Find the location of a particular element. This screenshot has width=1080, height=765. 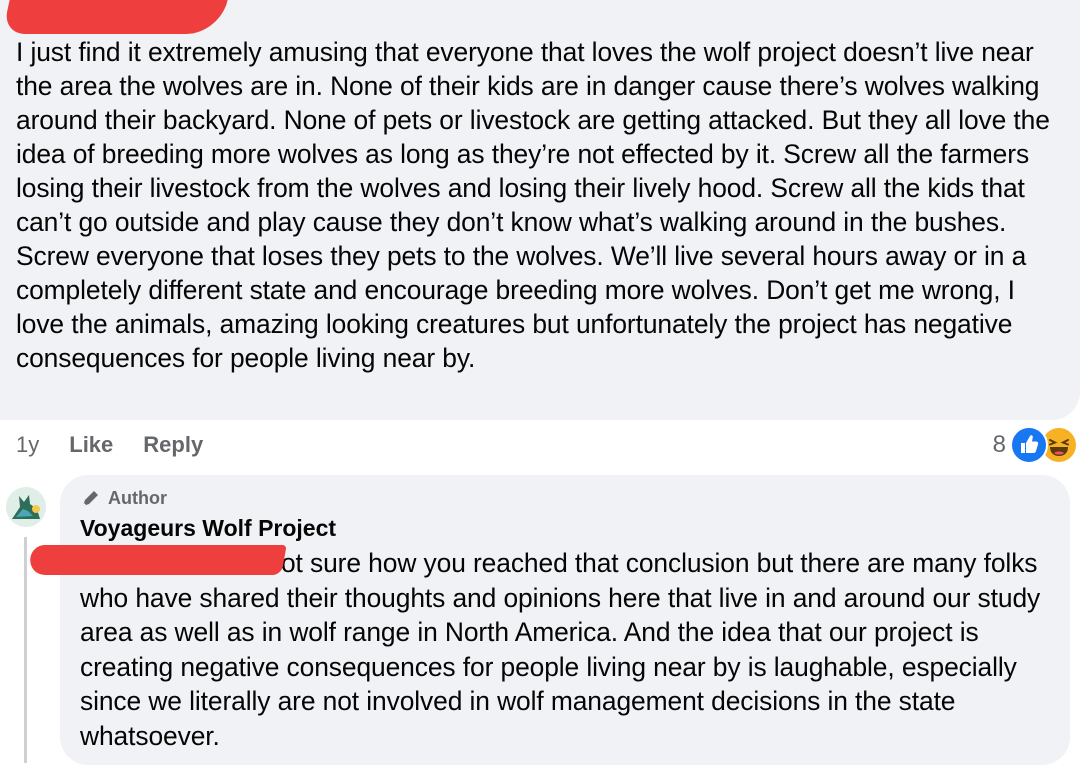

comment-actions: 1y Like Reply is located at coordinates (109, 445).